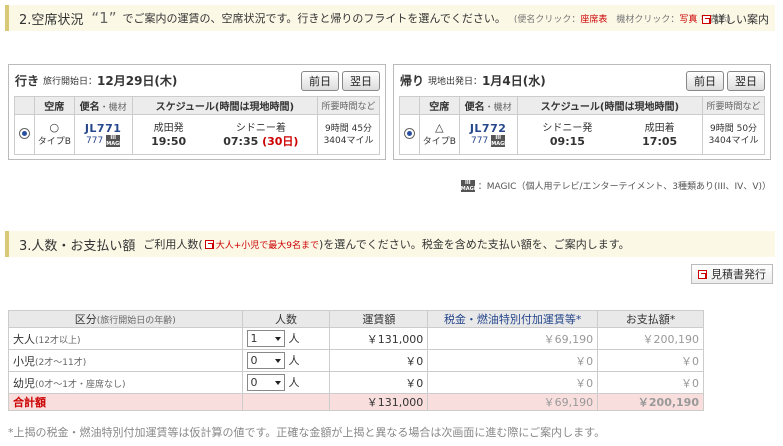 This screenshot has height=446, width=783. Describe the element at coordinates (659, 128) in the screenshot. I see `arrival-station: 成田着` at that location.